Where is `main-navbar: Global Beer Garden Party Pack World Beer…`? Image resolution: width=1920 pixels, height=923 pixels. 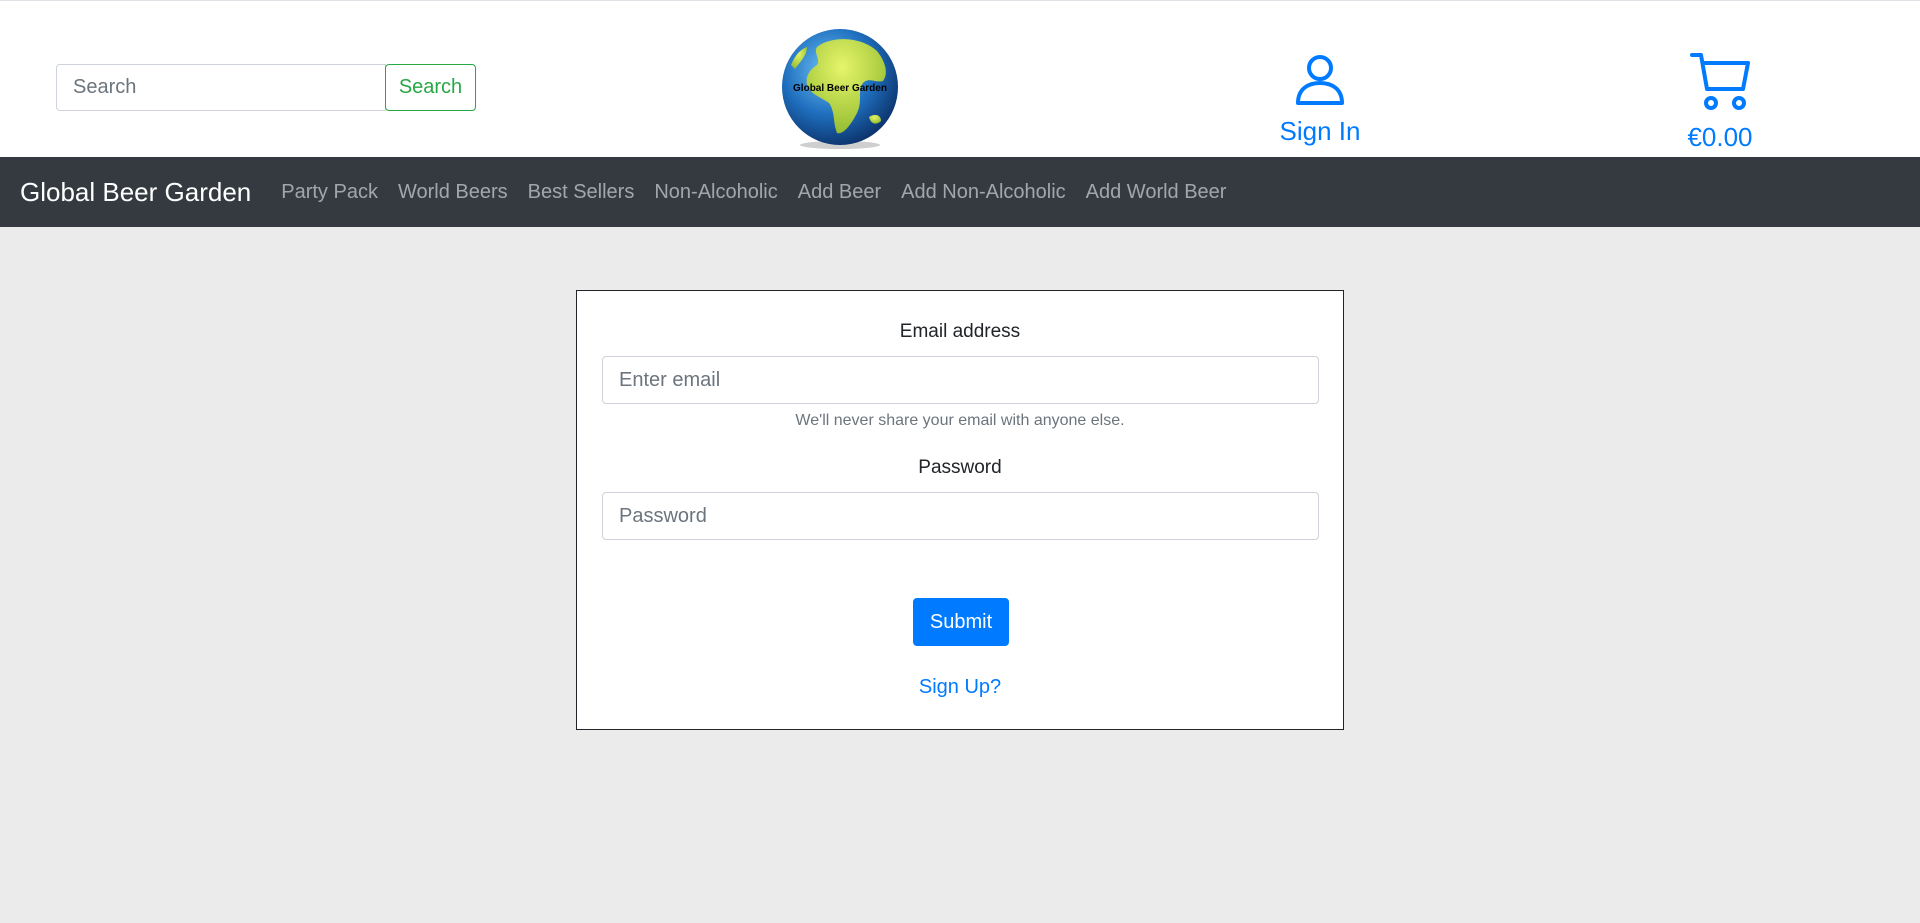 main-navbar: Global Beer Garden Party Pack World Beer… is located at coordinates (960, 192).